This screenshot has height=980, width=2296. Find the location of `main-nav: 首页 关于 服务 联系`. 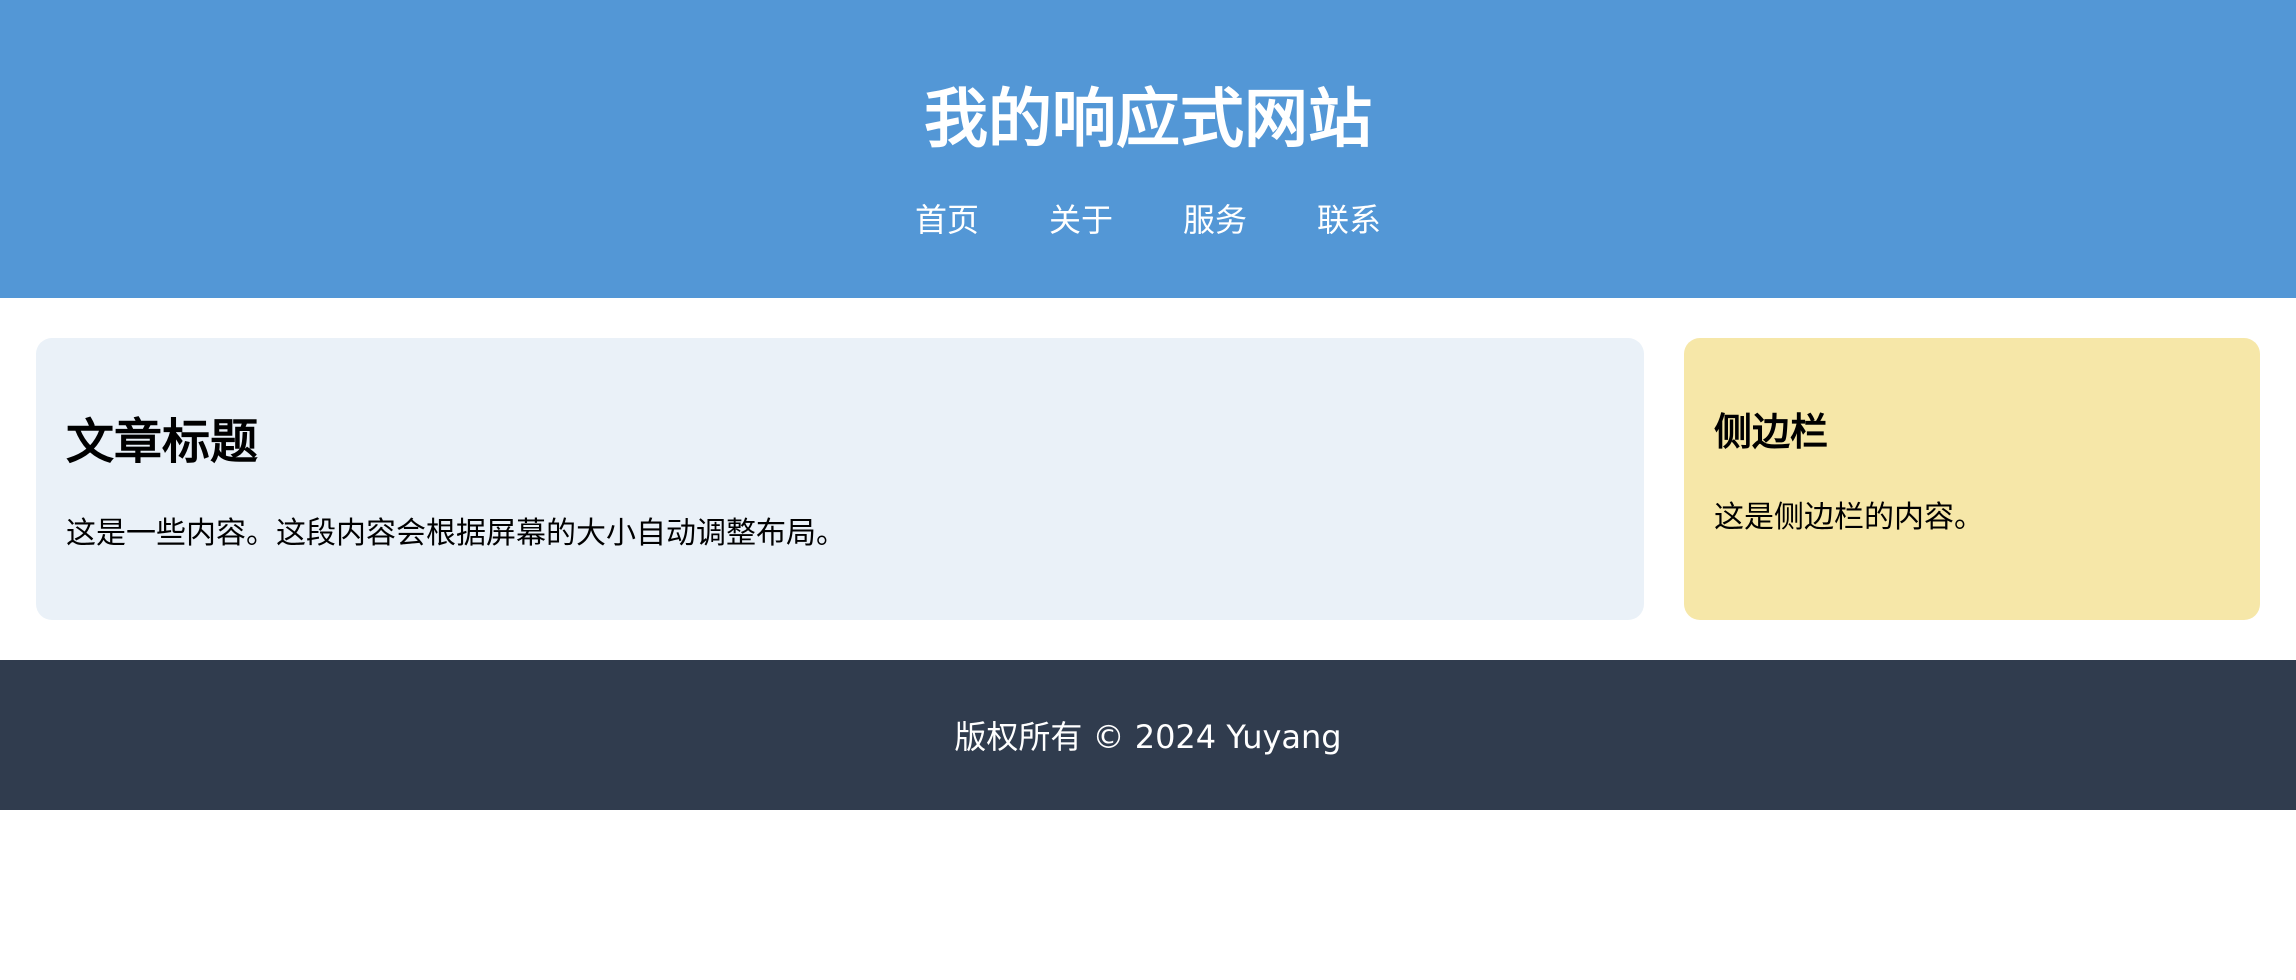

main-nav: 首页 关于 服务 联系 is located at coordinates (1148, 220).